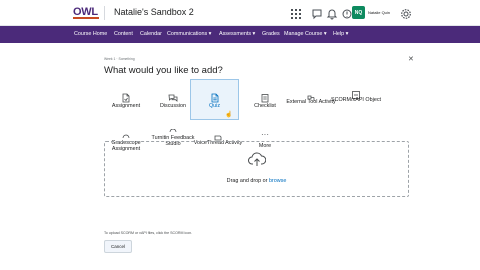 The image size is (480, 270). I want to click on gradescope-icon, so click(126, 135).